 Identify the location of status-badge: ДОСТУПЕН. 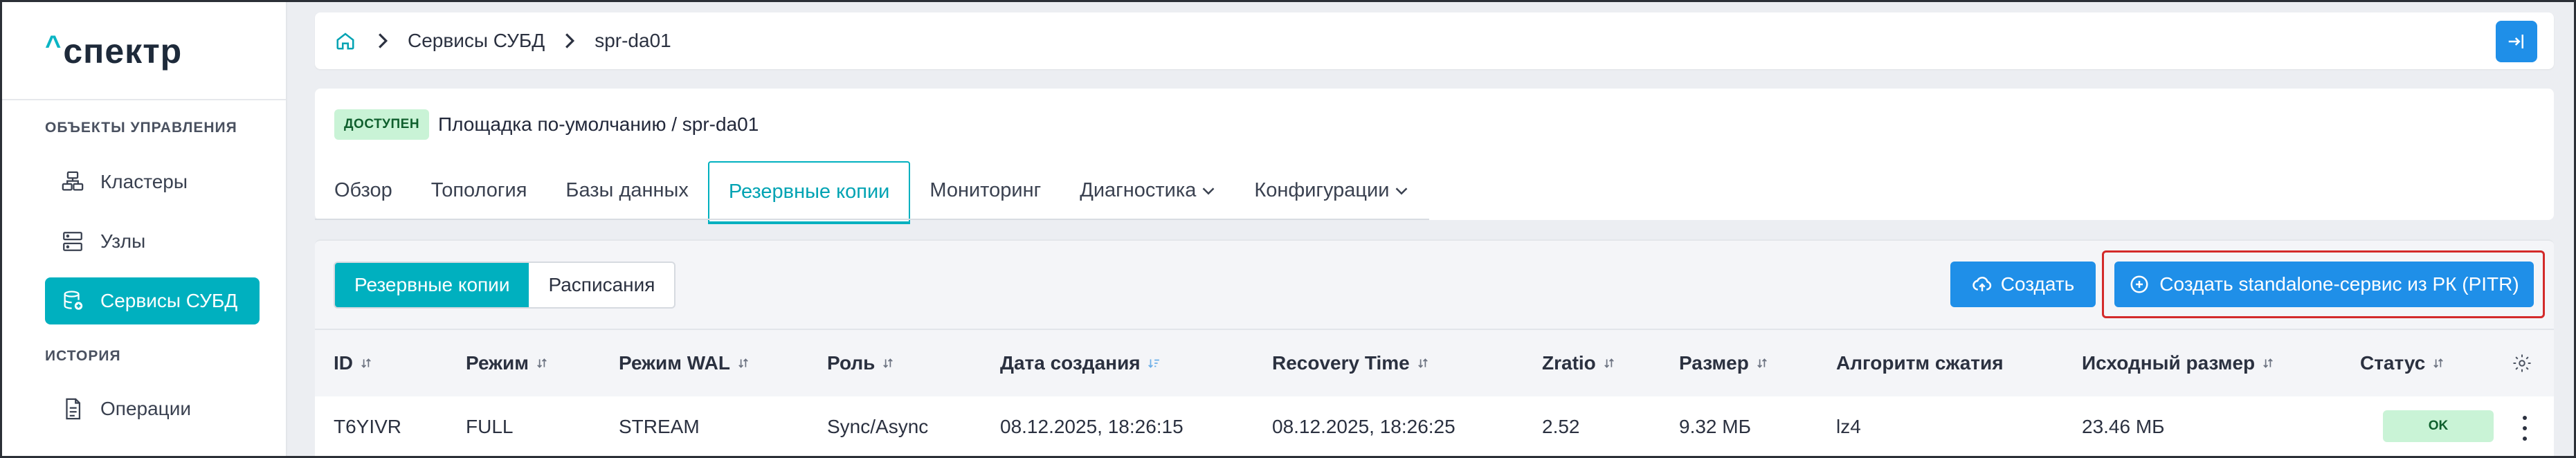
(382, 124).